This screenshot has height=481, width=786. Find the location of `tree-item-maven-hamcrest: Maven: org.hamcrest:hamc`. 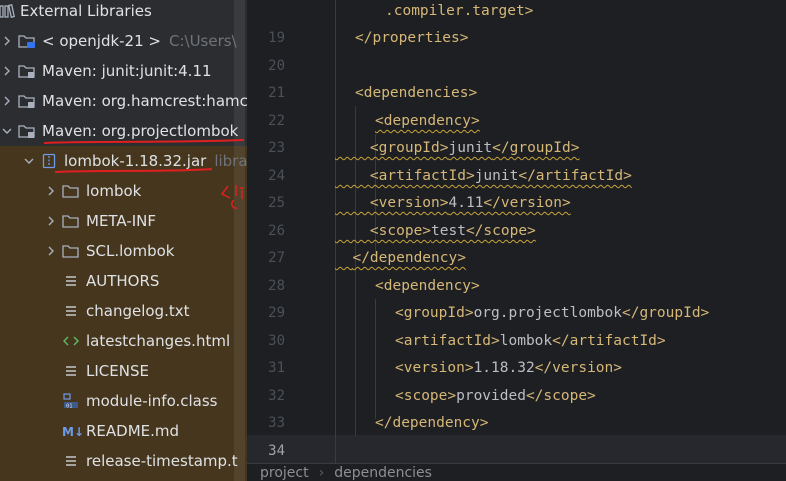

tree-item-maven-hamcrest: Maven: org.hamcrest:hamc is located at coordinates (123, 101).